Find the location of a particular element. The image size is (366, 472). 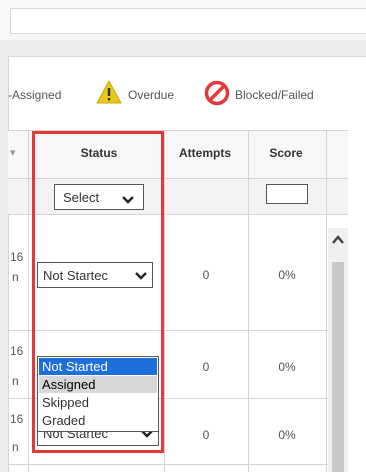

sort-indicator-icon: ▾ is located at coordinates (13, 153).